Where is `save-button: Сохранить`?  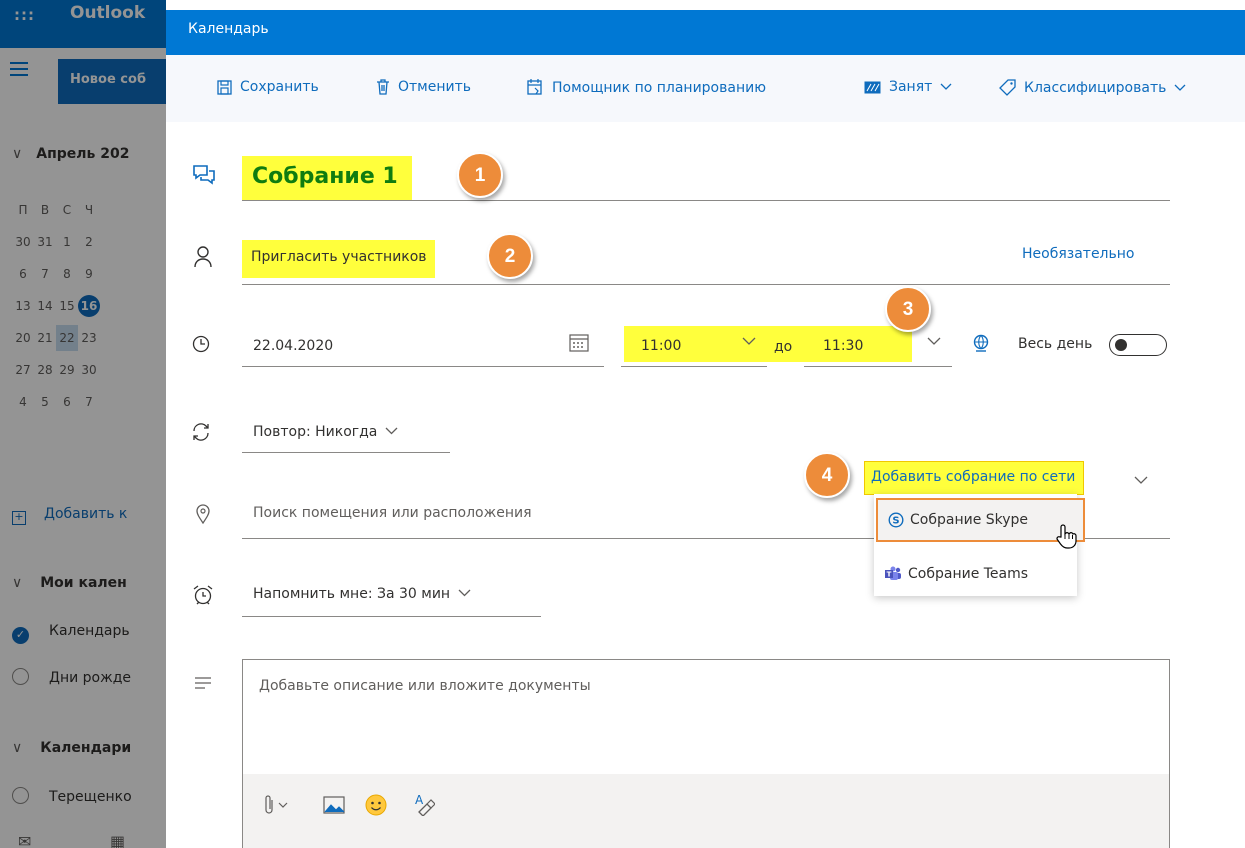 save-button: Сохранить is located at coordinates (268, 87).